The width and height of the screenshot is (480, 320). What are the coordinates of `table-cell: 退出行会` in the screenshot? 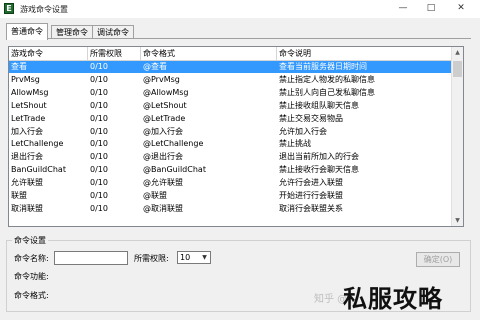 It's located at (27, 157).